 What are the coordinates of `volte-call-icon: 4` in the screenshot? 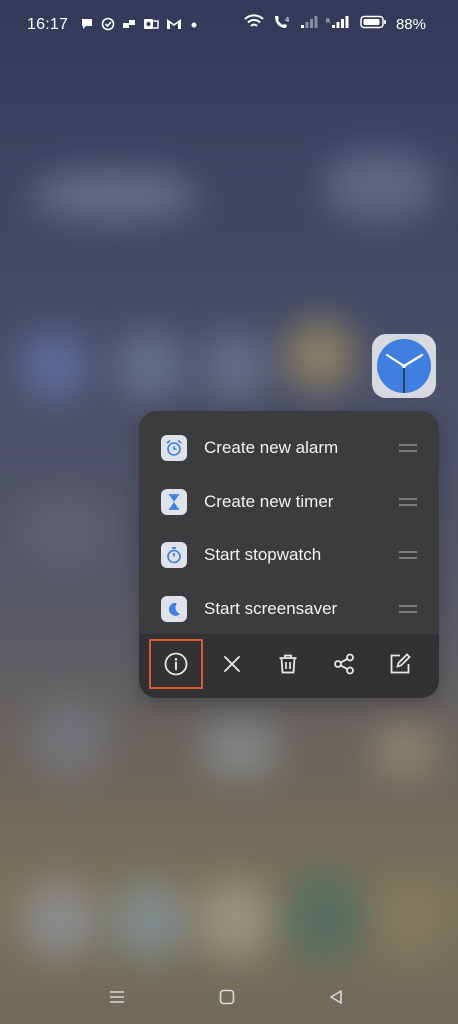 It's located at (282, 24).